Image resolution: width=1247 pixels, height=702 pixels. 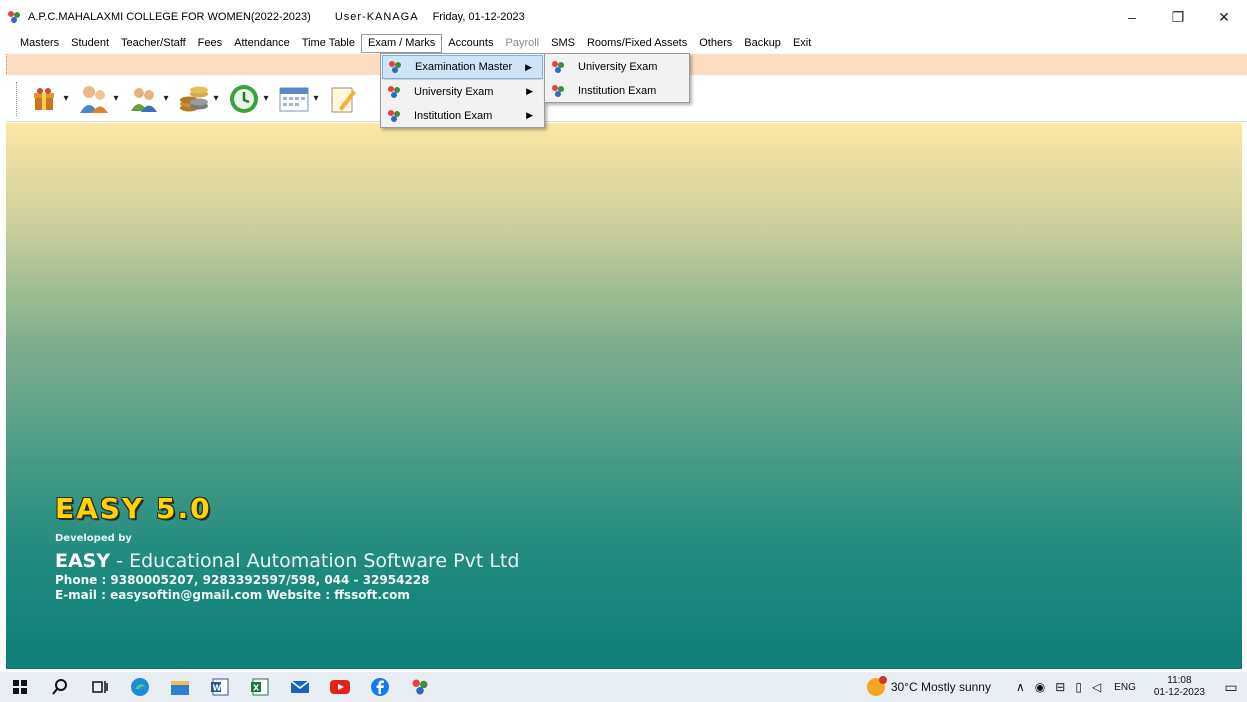 What do you see at coordinates (1096, 687) in the screenshot?
I see `volume-muted-icon: ◁` at bounding box center [1096, 687].